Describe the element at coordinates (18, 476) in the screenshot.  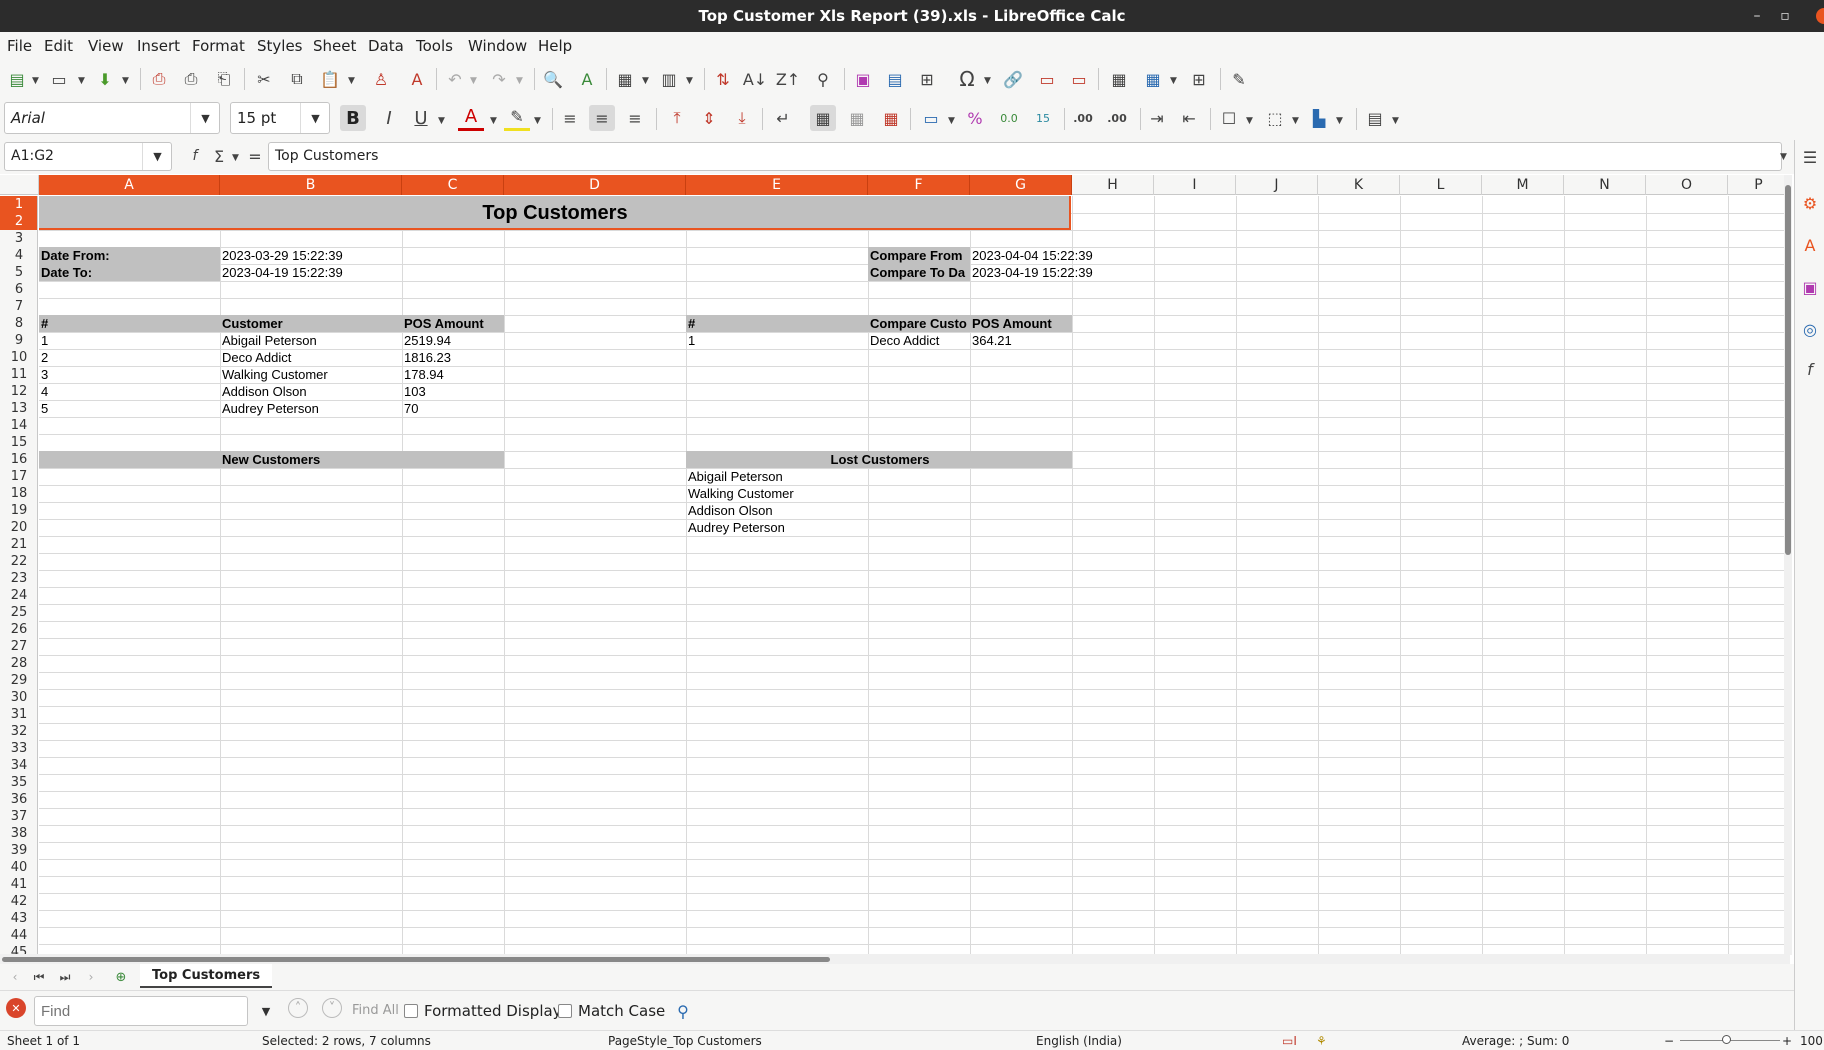
I see `row-header: 17` at that location.